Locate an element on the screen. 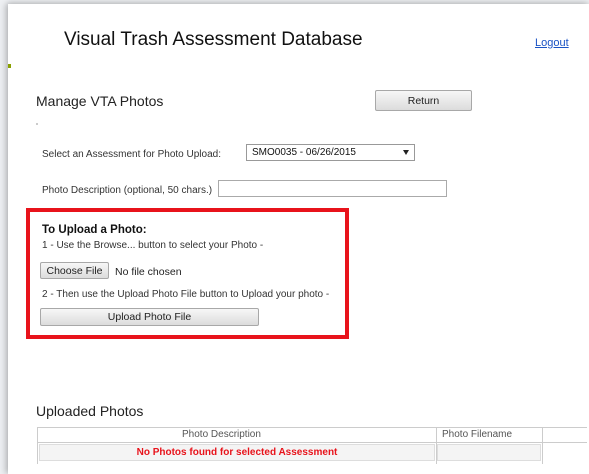 Image resolution: width=589 pixels, height=474 pixels. column-header-photo-description: Photo Description is located at coordinates (221, 434).